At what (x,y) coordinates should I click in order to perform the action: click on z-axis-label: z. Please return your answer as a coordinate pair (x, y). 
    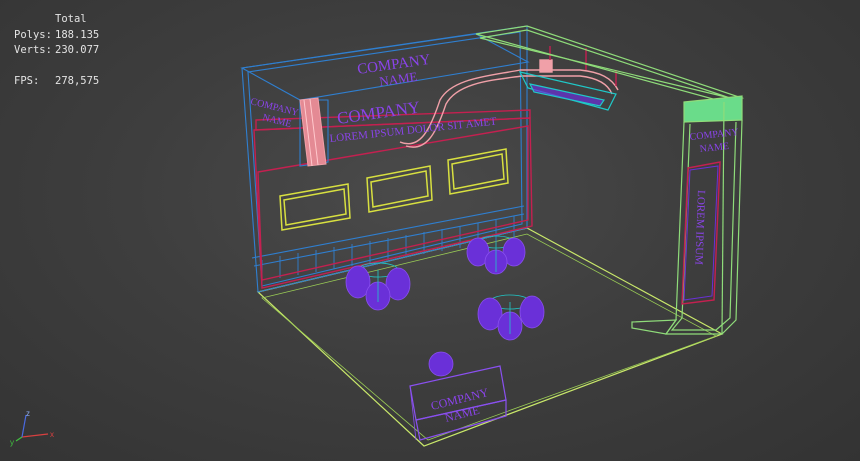
    Looking at the image, I should click on (28, 413).